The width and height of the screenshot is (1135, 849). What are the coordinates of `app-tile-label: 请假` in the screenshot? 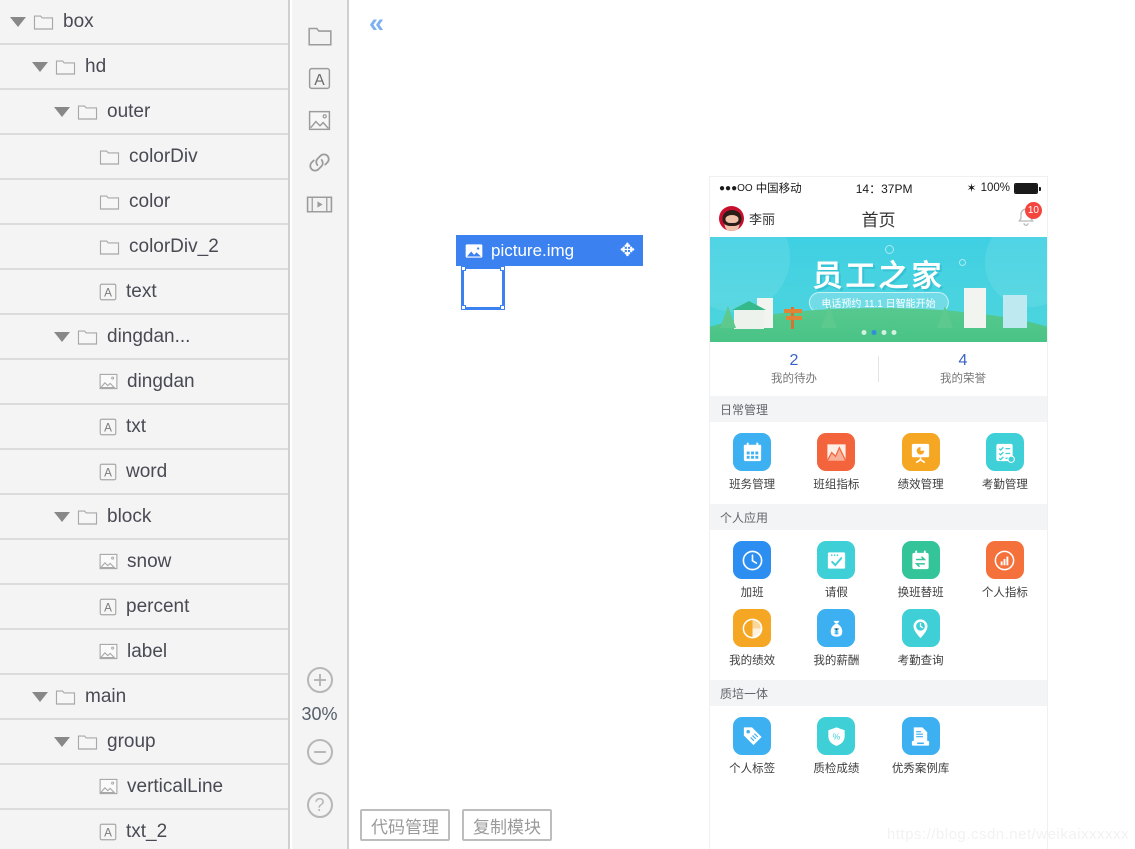 It's located at (836, 593).